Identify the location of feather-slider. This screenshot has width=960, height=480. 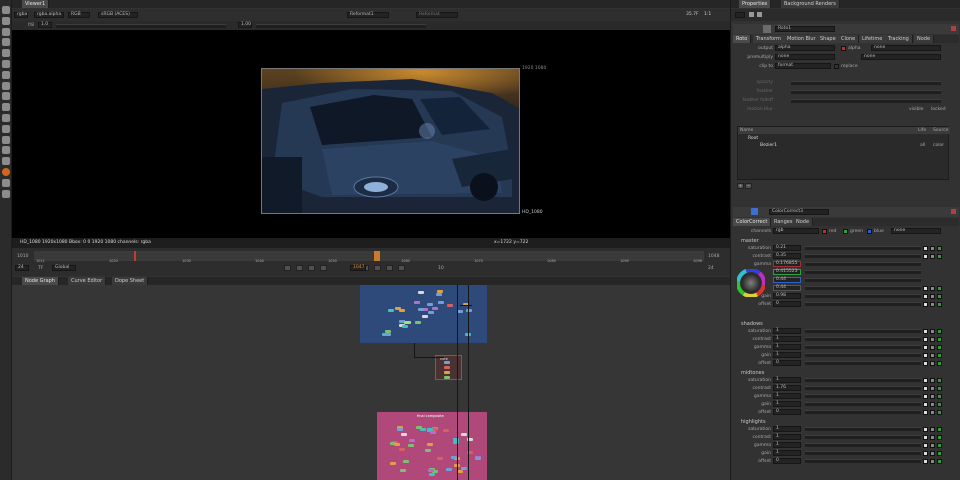
(866, 92).